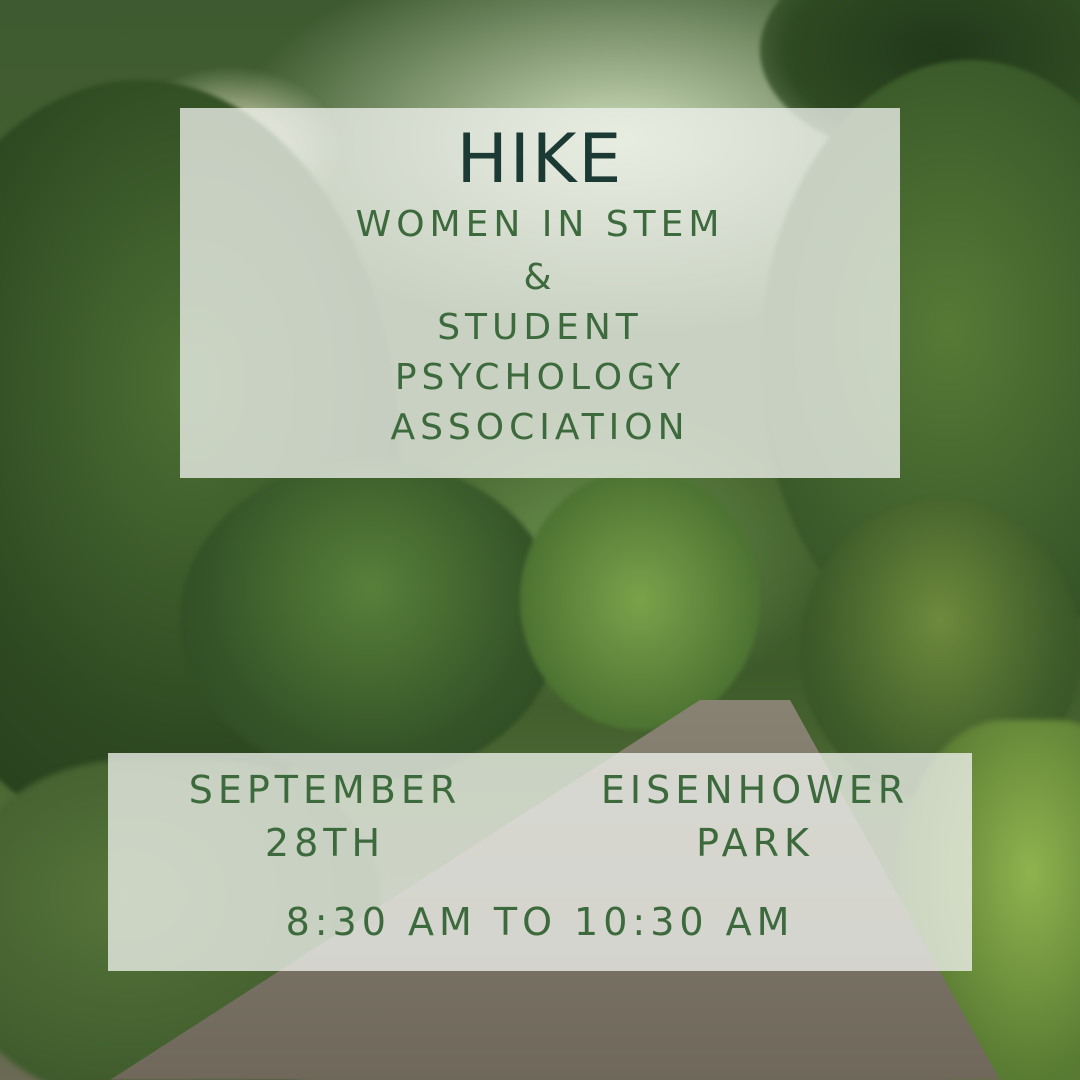 The width and height of the screenshot is (1080, 1080). I want to click on event-location: EISENHOWER PARK, so click(755, 817).